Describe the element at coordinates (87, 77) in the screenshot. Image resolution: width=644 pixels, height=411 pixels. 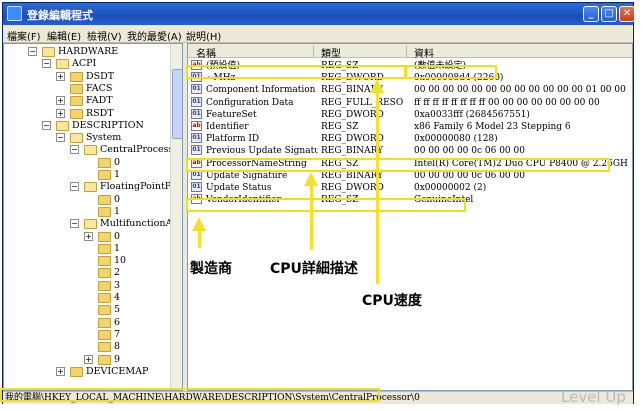
I see `tree-item: + DSDT` at that location.